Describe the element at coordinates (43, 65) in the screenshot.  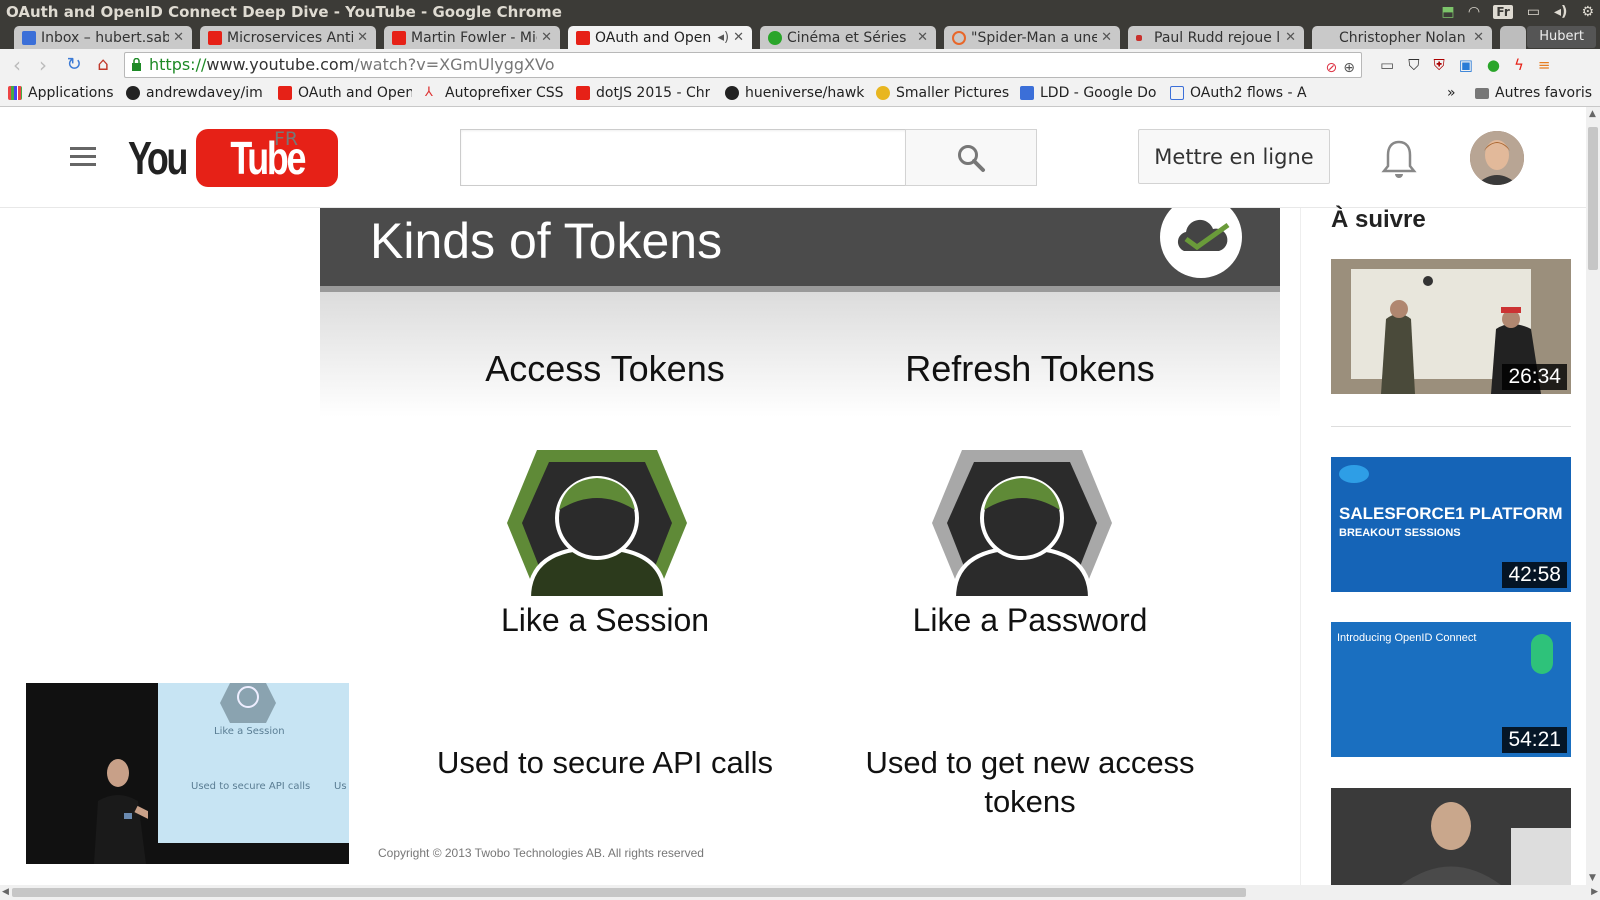
I see `forward-arrow-icon: ›` at that location.